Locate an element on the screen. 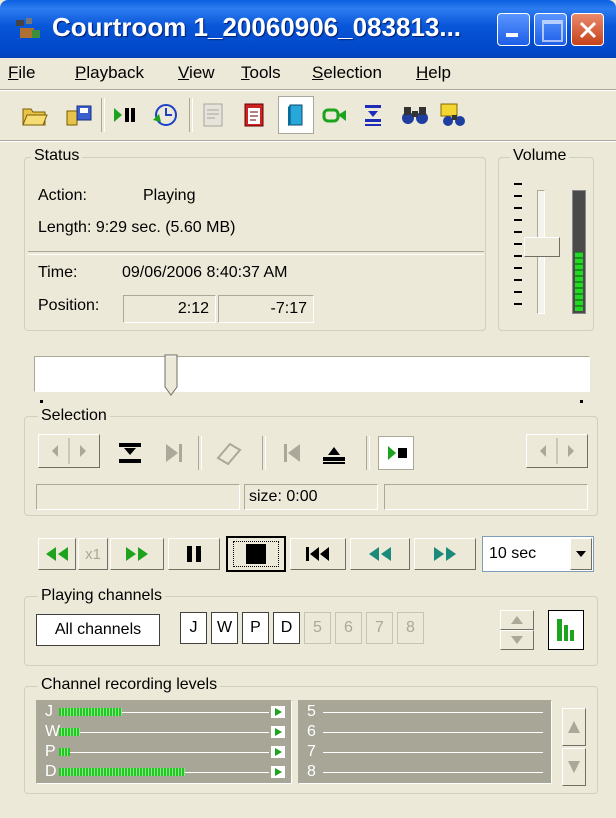 The width and height of the screenshot is (616, 818). chevron-up-icon is located at coordinates (517, 620).